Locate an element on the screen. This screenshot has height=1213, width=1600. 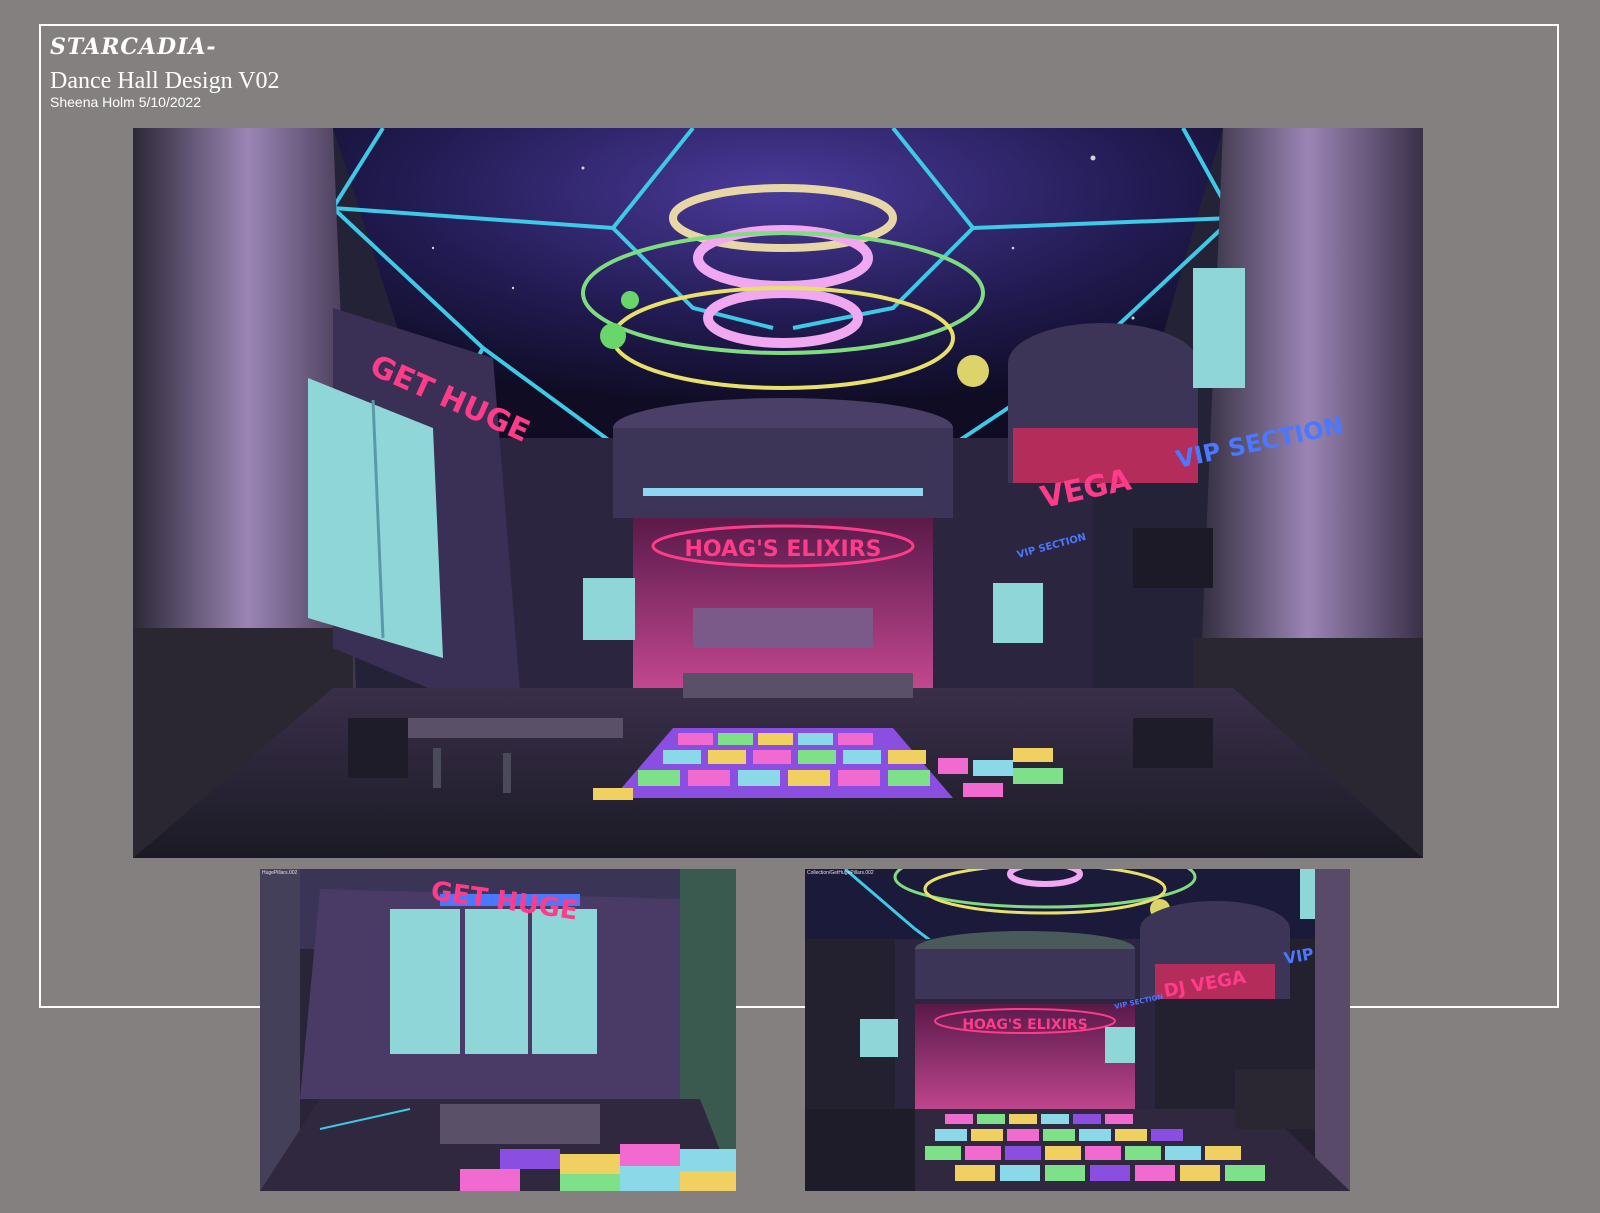
thumbnail-left-scene: GET HUGE is located at coordinates (498, 1030).